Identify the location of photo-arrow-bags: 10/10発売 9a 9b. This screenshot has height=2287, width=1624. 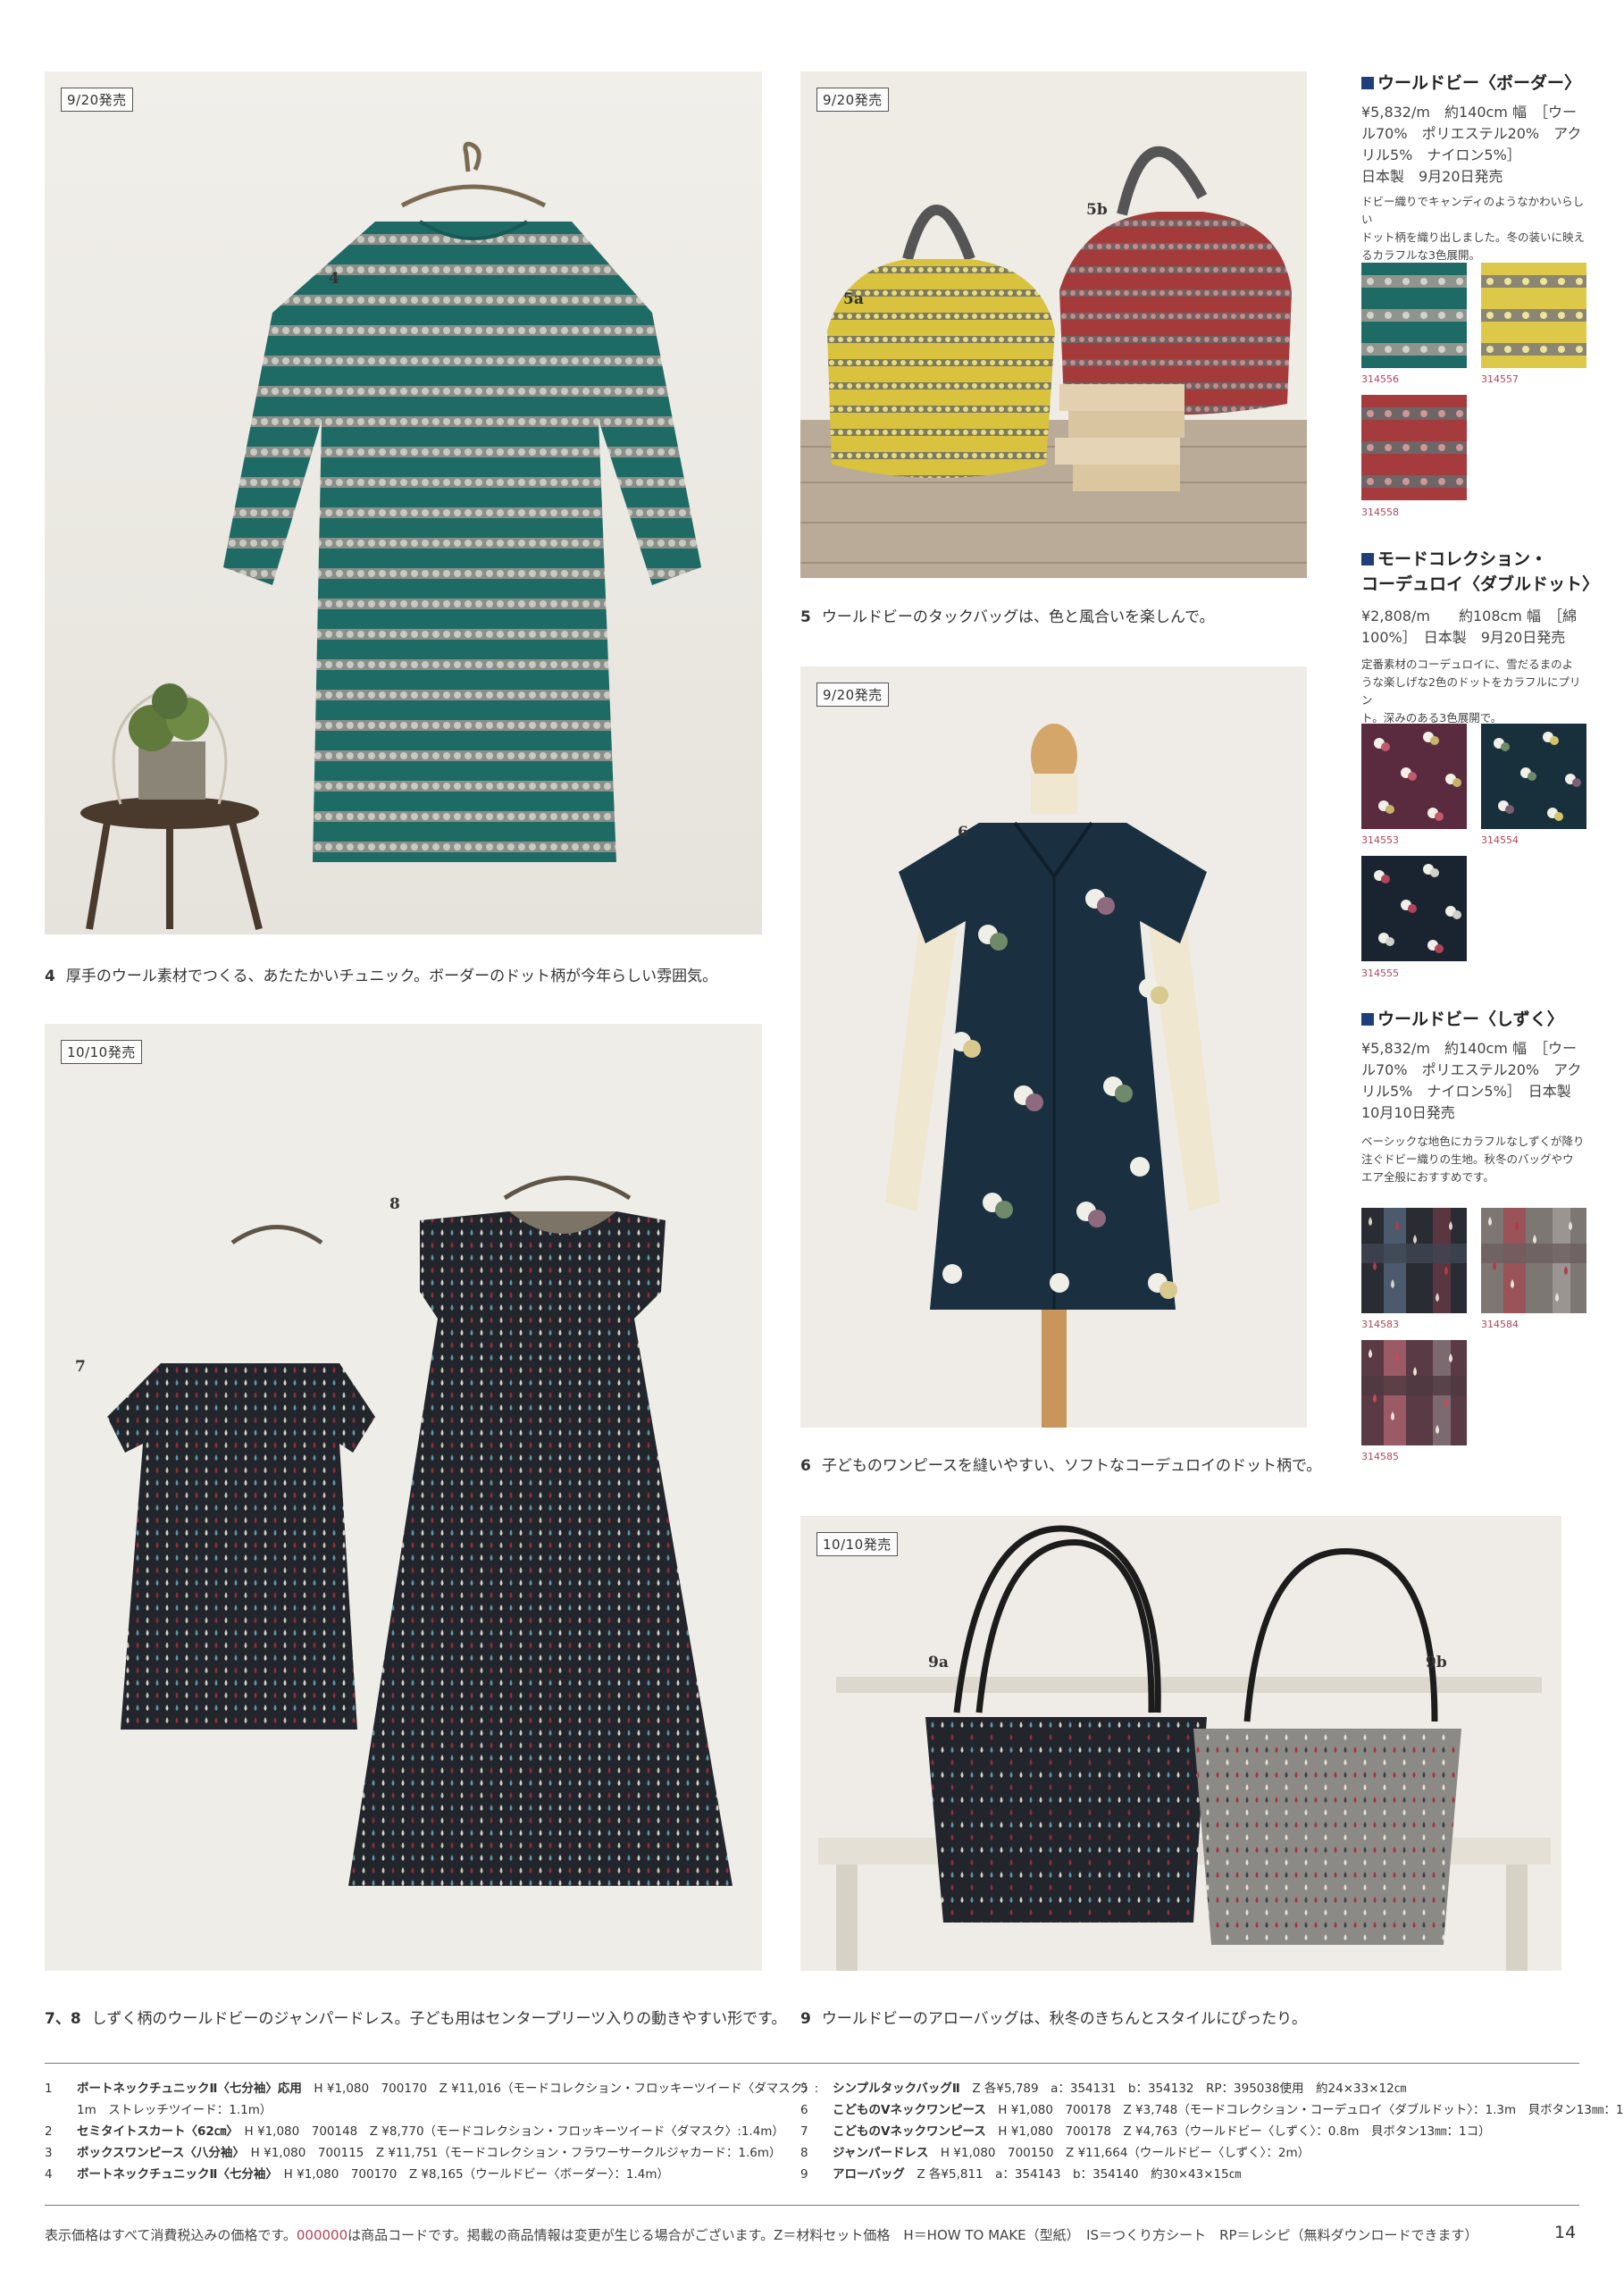
(1180, 1743).